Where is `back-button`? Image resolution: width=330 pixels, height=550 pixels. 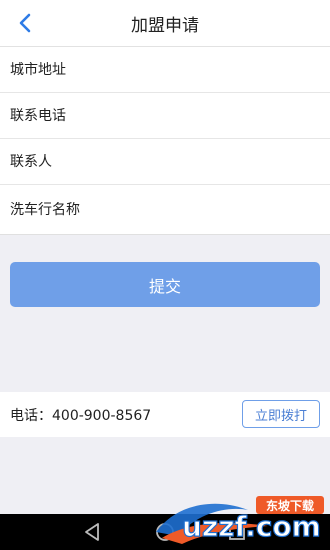 back-button is located at coordinates (25, 23).